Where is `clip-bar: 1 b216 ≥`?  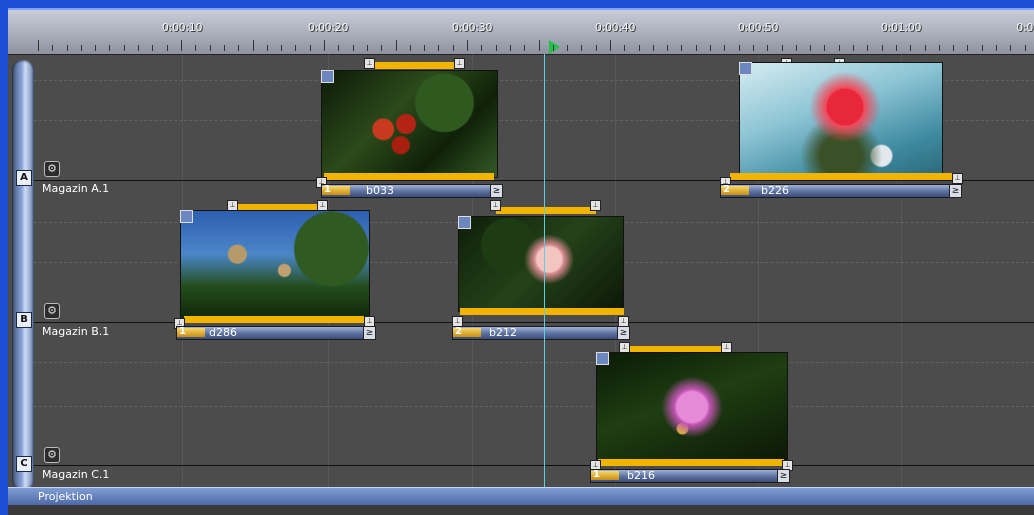 clip-bar: 1 b216 ≥ is located at coordinates (690, 476).